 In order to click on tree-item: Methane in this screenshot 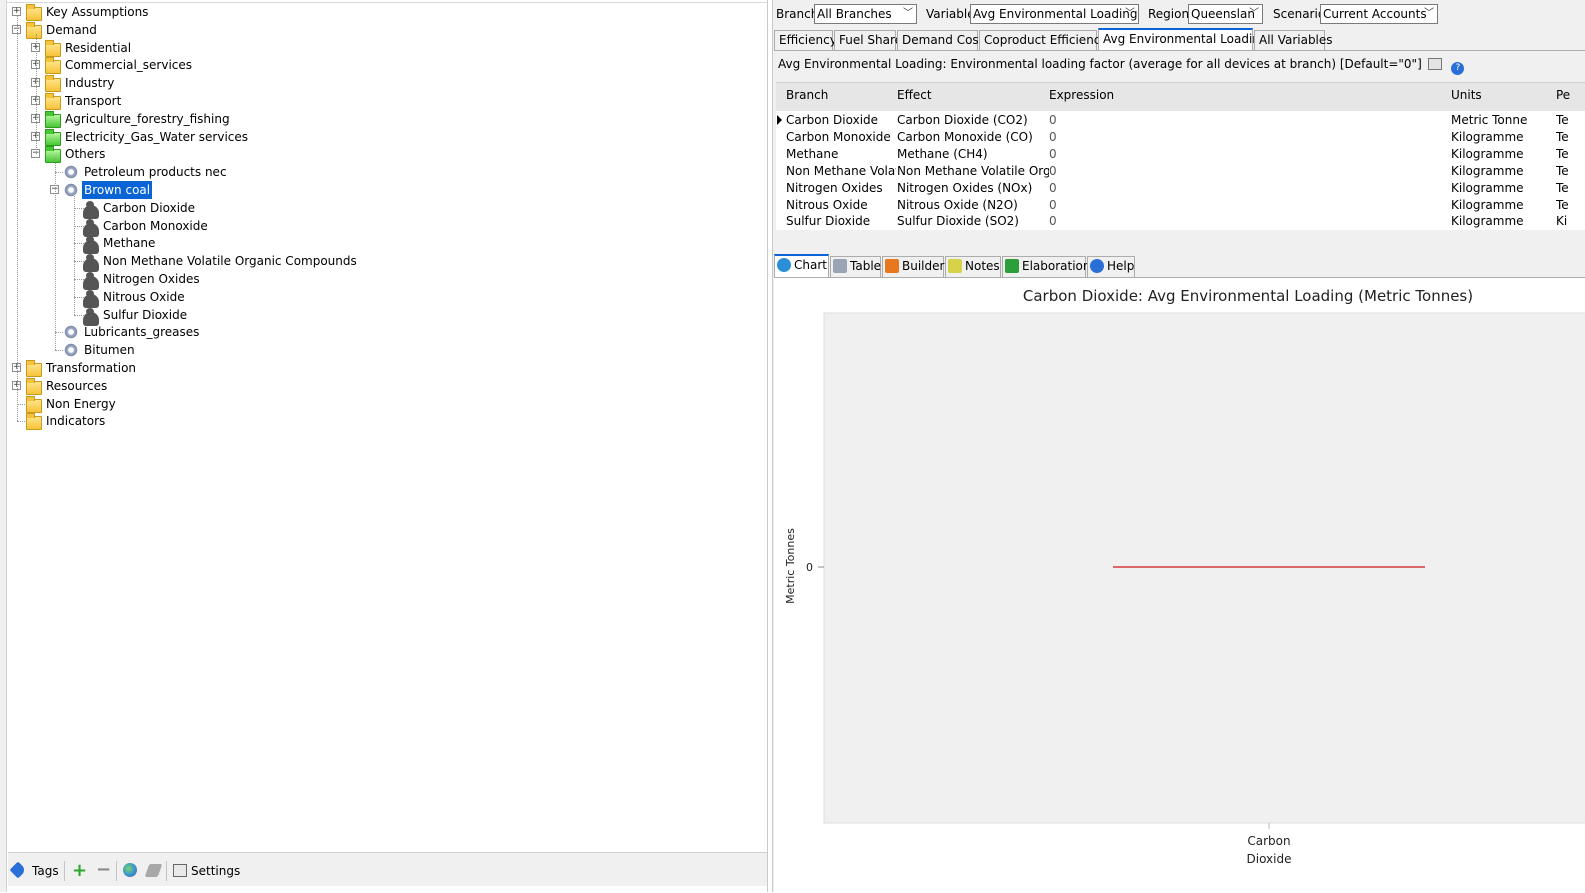, I will do `click(383, 244)`.